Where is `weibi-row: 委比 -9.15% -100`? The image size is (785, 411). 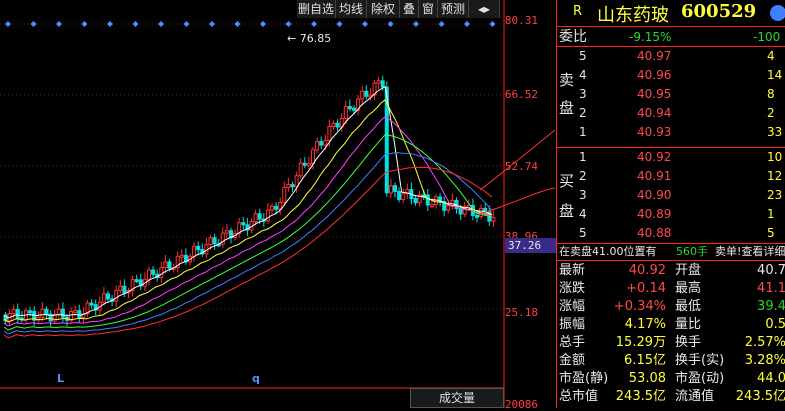
weibi-row: 委比 -9.15% -100 is located at coordinates (671, 37).